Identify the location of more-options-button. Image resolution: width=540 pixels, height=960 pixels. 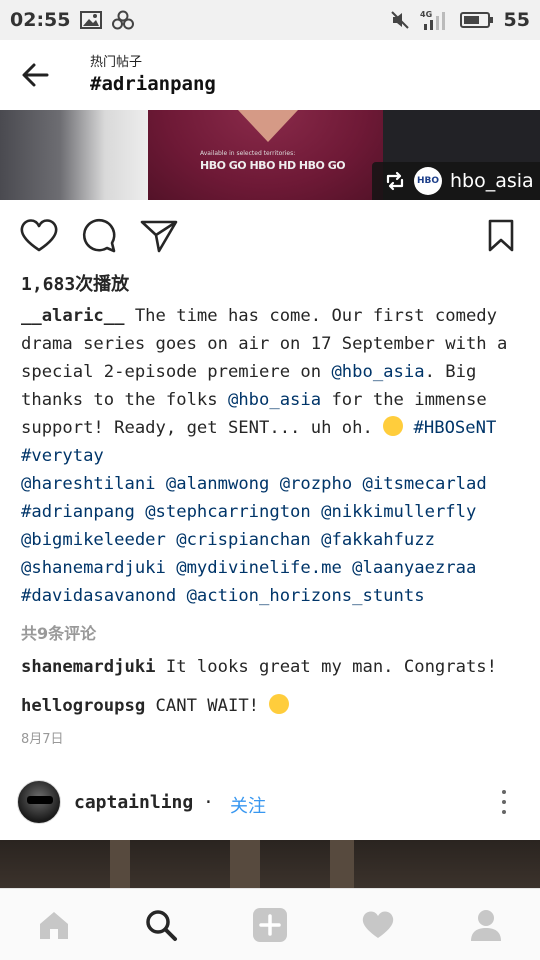
(504, 802).